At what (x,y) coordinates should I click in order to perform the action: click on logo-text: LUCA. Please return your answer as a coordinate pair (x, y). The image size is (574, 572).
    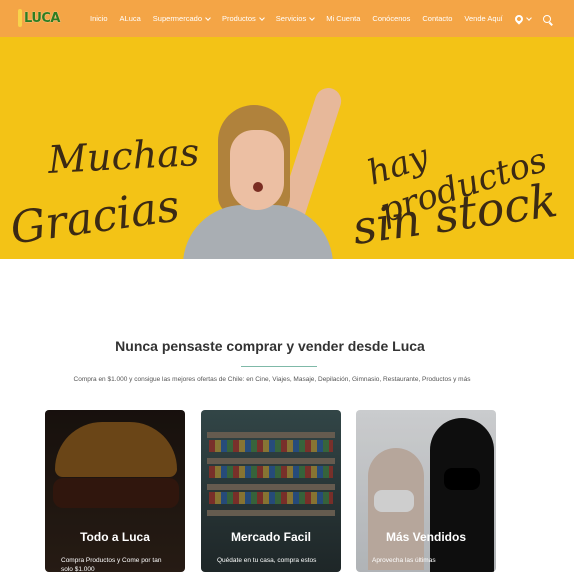
    Looking at the image, I should click on (42, 18).